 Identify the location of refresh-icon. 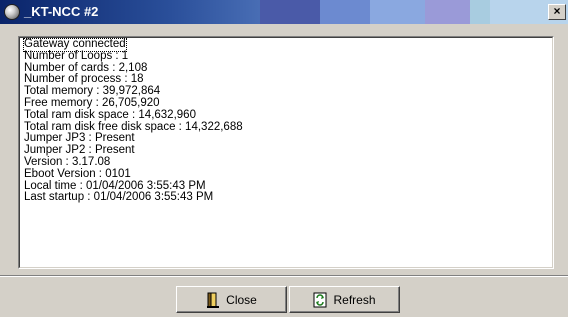
(320, 299).